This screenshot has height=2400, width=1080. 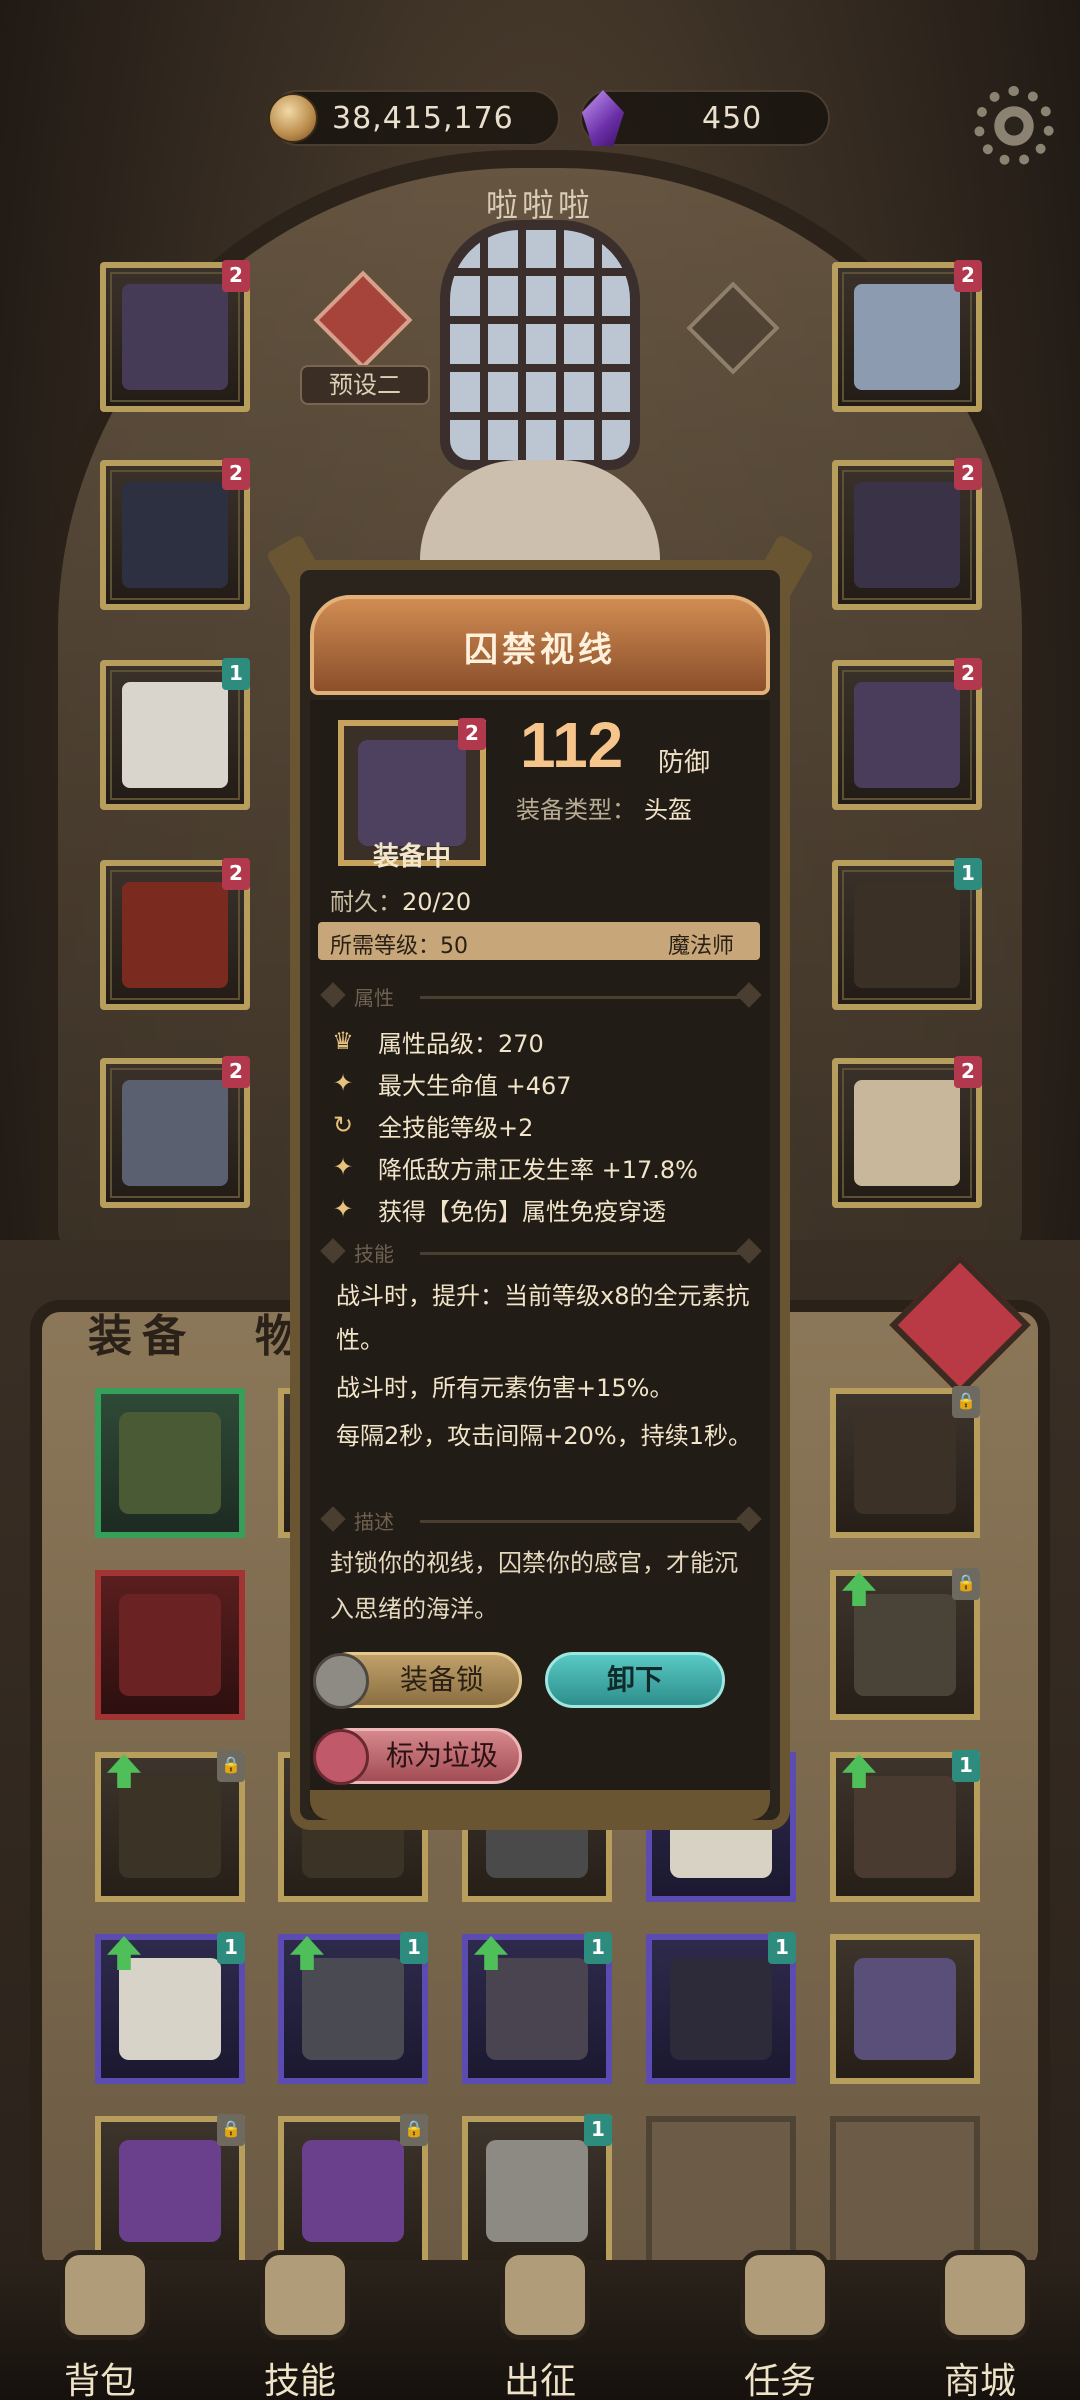 What do you see at coordinates (341, 1681) in the screenshot?
I see `lock-icon` at bounding box center [341, 1681].